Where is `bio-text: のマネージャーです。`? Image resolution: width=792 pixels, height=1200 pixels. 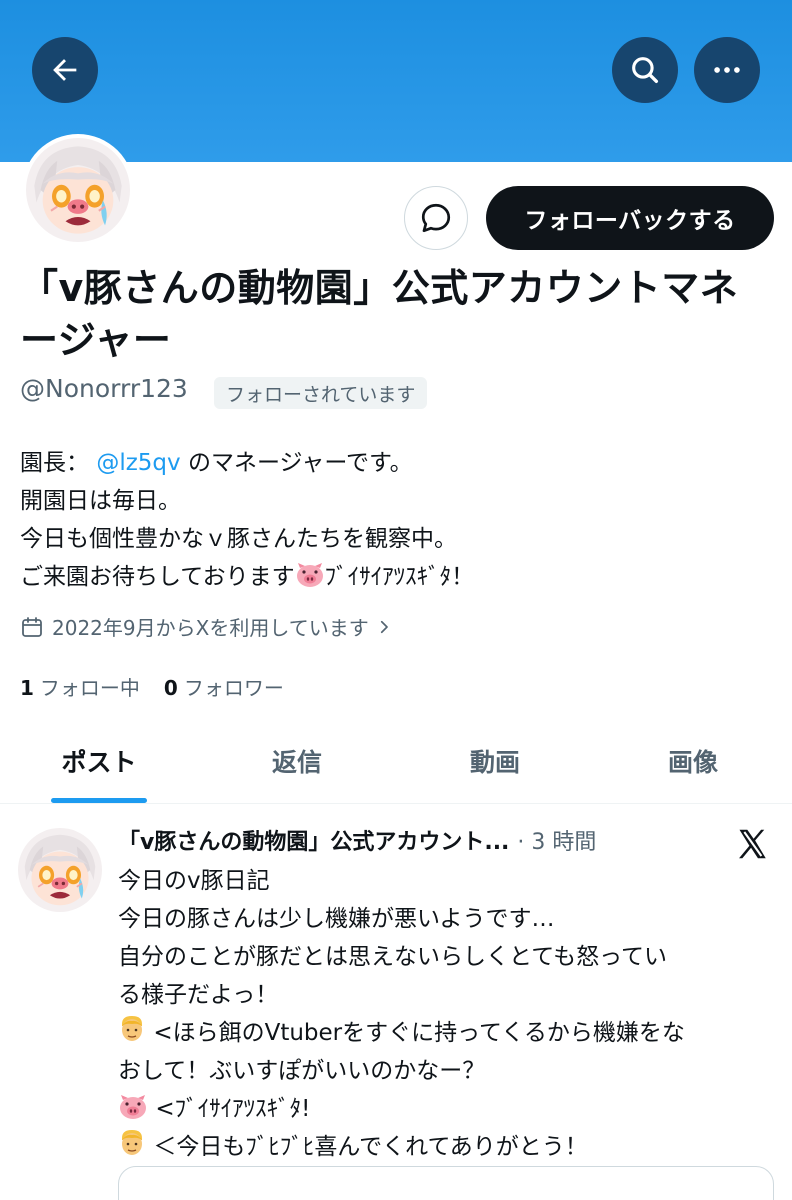
bio-text: のマネージャーです。 is located at coordinates (300, 463).